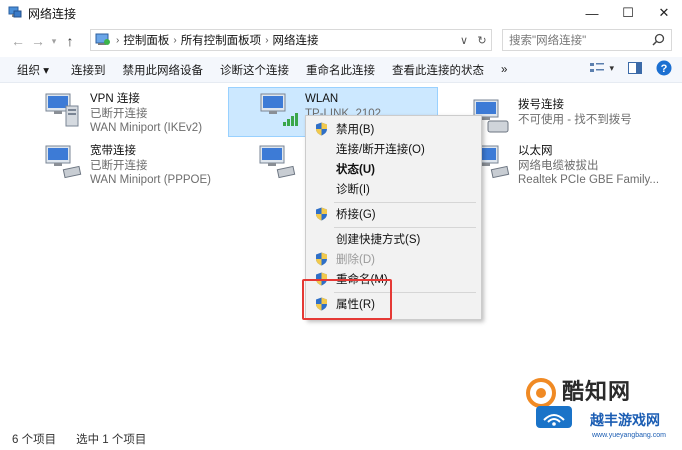 The height and width of the screenshot is (450, 682). Describe the element at coordinates (504, 70) in the screenshot. I see `more-commands-button: »` at that location.